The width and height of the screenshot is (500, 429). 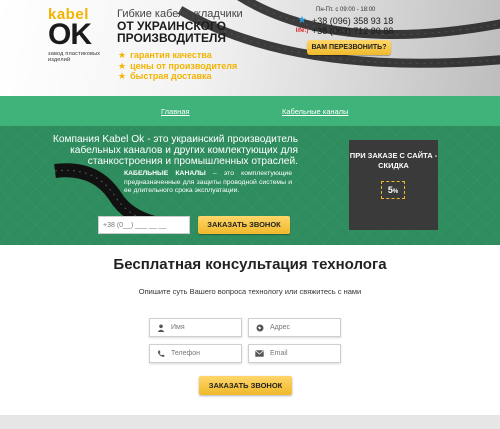 What do you see at coordinates (294, 353) in the screenshot?
I see `email-field: Email` at bounding box center [294, 353].